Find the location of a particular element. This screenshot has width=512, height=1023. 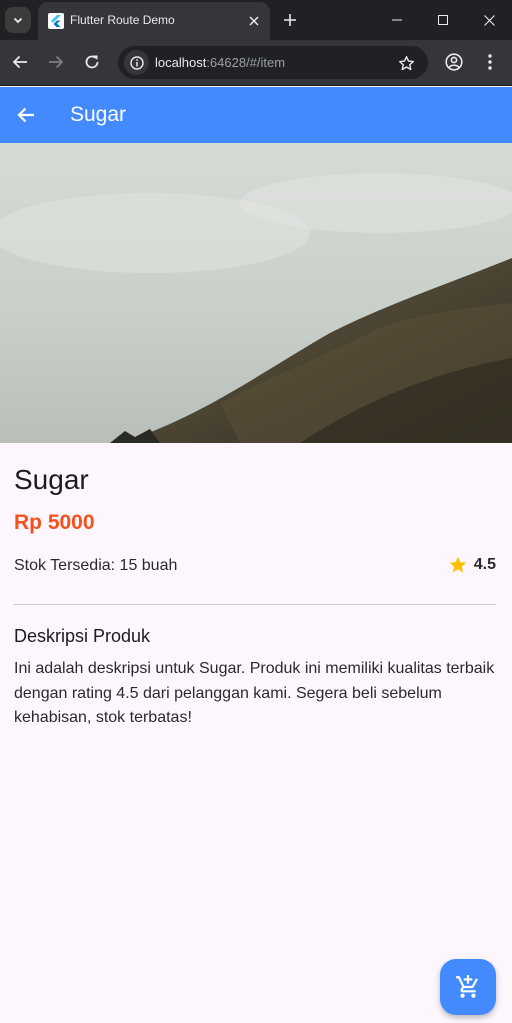

browser-menu-button is located at coordinates (490, 62).